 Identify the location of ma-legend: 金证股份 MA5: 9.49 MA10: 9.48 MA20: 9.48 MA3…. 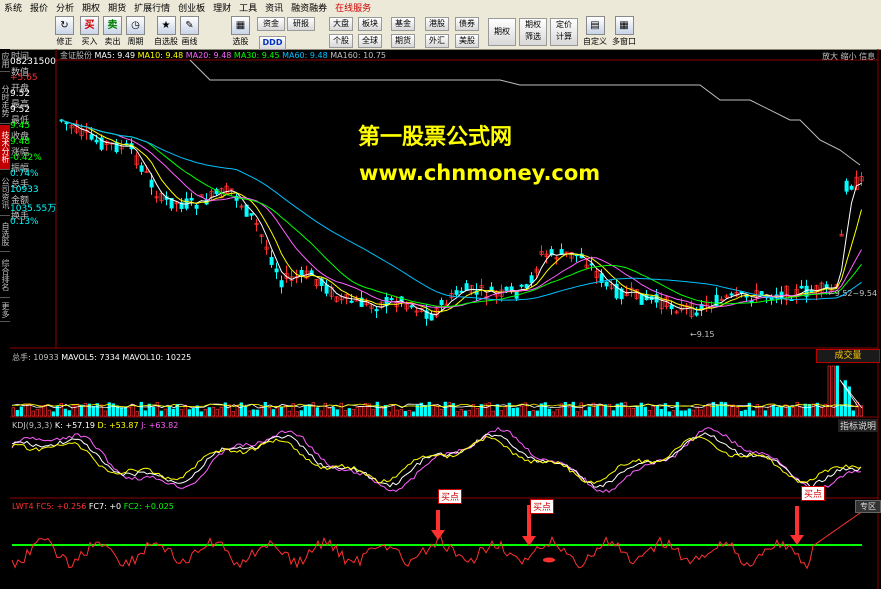
(223, 55).